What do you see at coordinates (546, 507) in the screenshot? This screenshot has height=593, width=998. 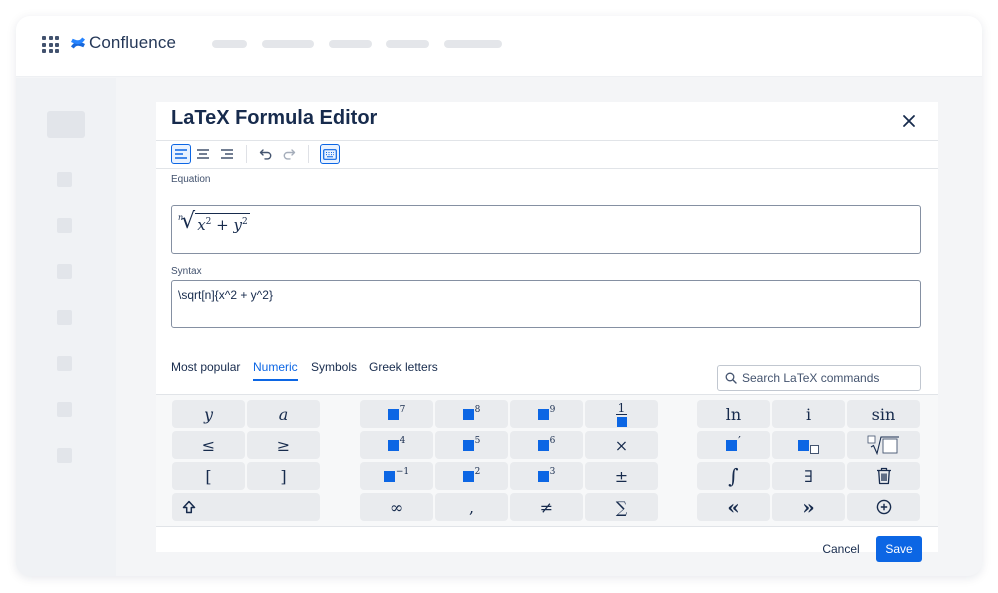 I see `key-not-equal: ≠` at bounding box center [546, 507].